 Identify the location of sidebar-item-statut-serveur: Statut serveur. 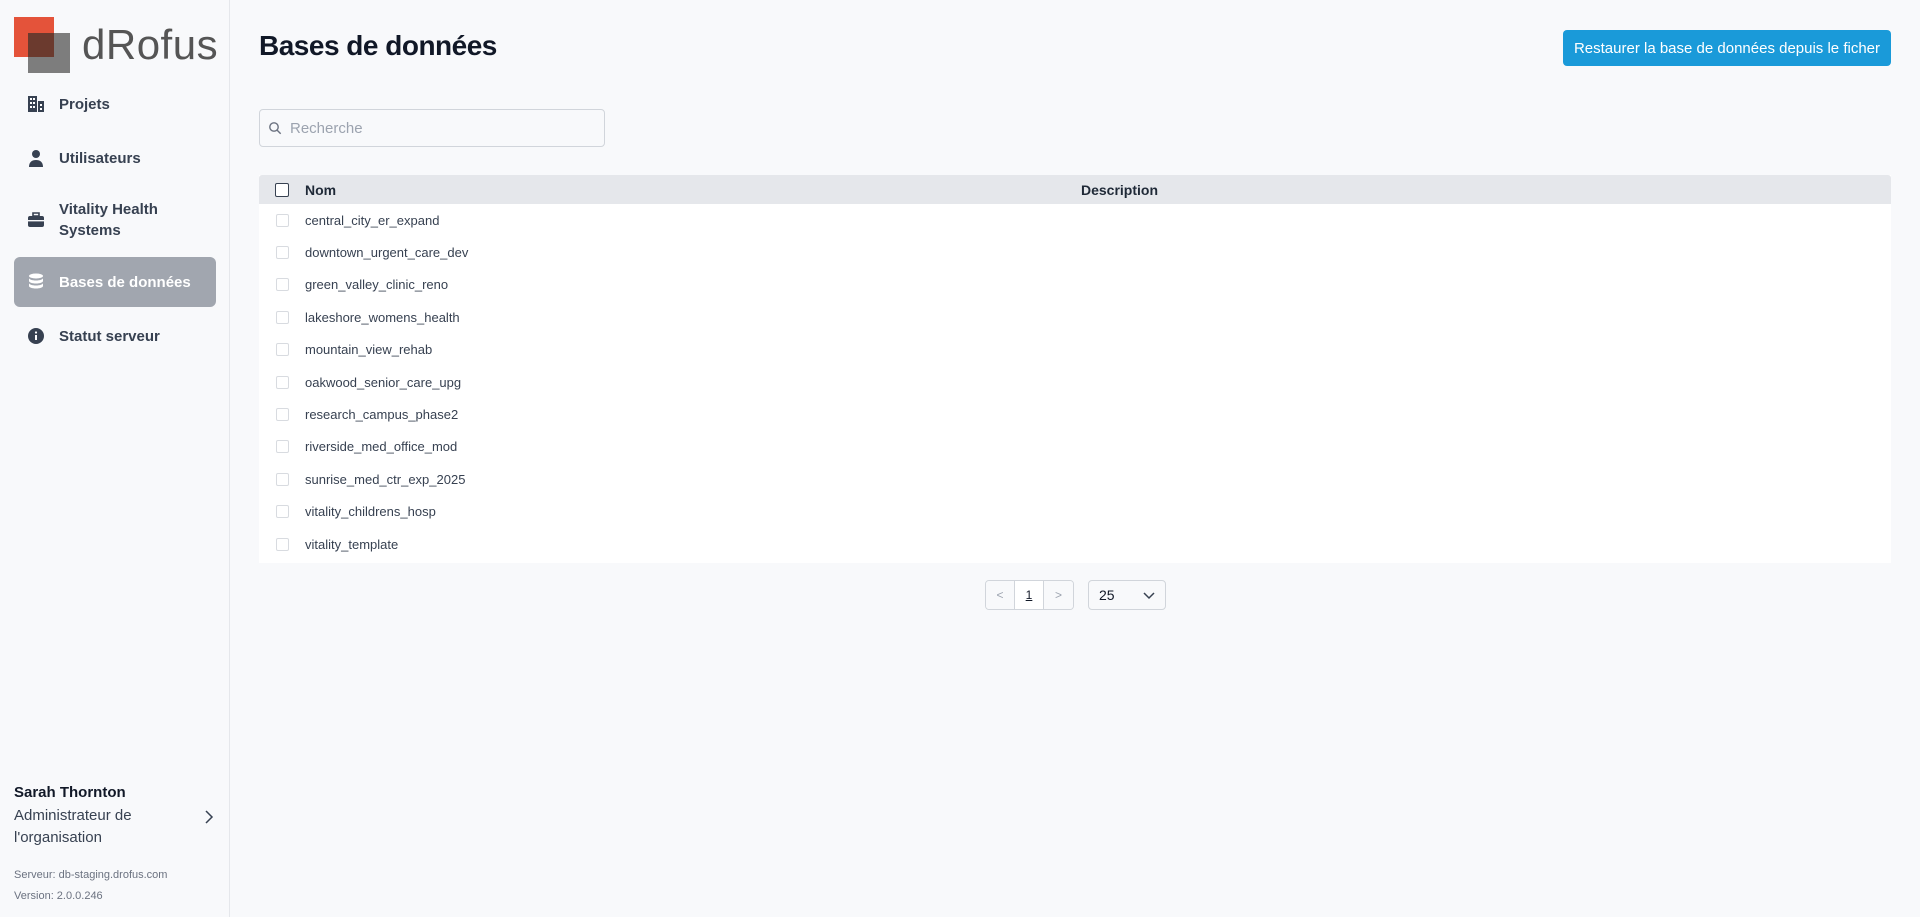
(115, 336).